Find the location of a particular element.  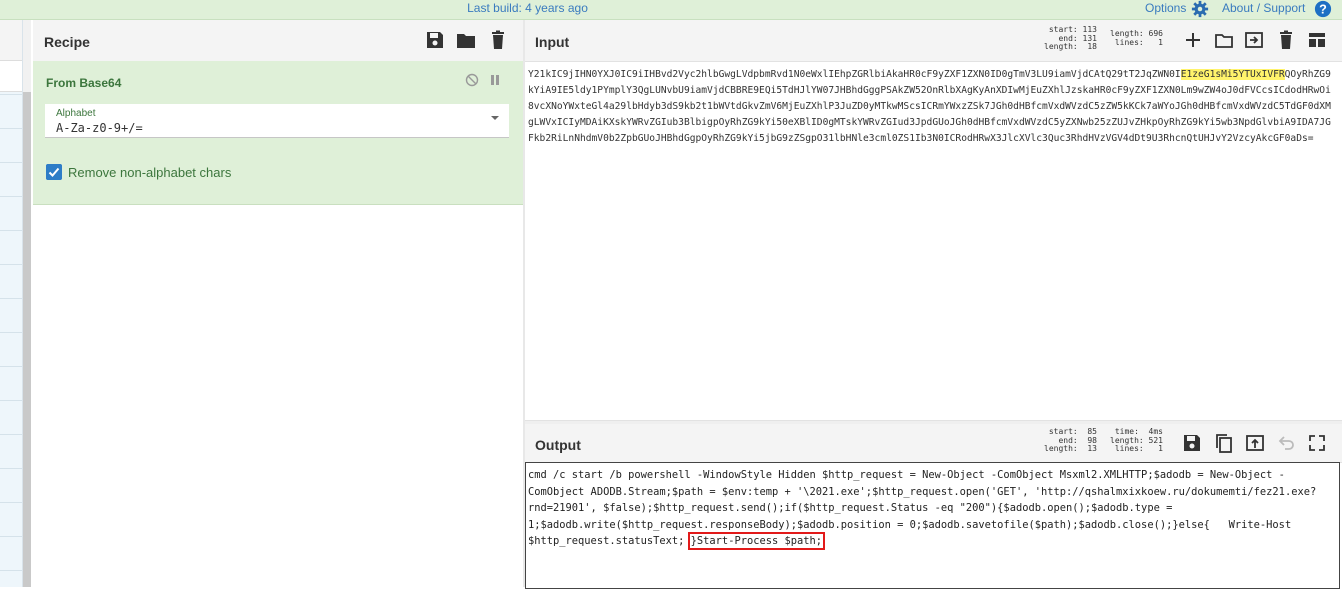

recipe-title: Recipe is located at coordinates (67, 42).